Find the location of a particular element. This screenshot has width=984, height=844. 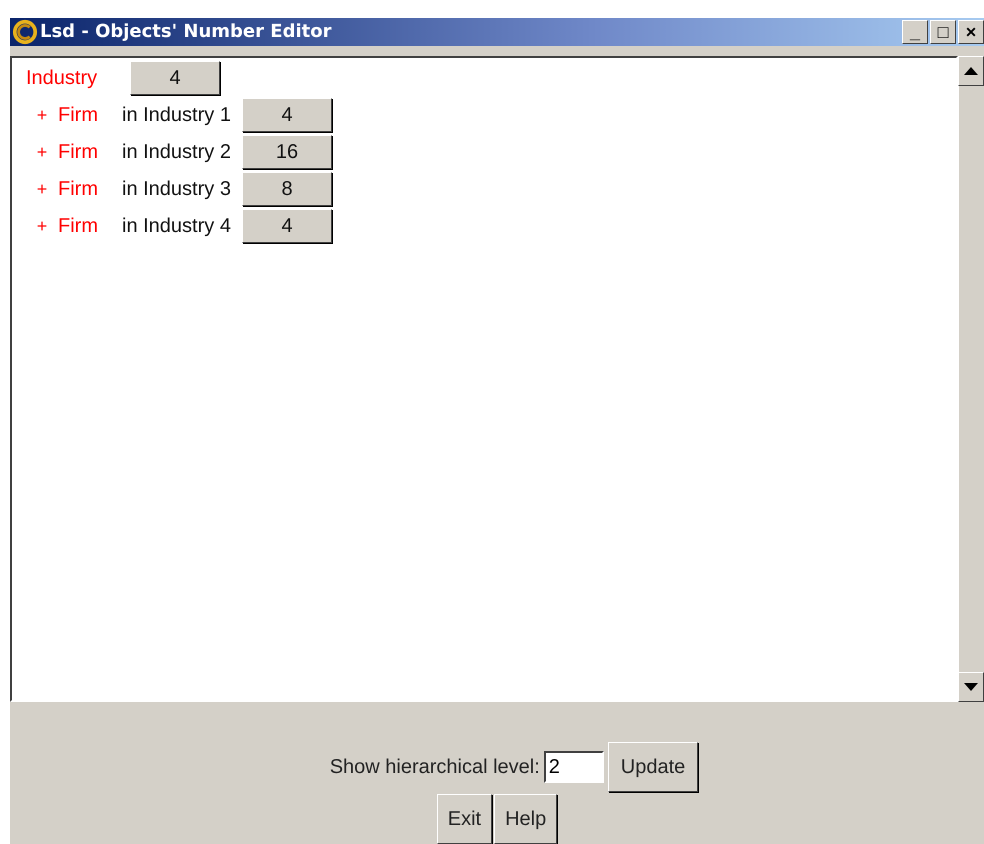

scroll-down-button is located at coordinates (971, 687).